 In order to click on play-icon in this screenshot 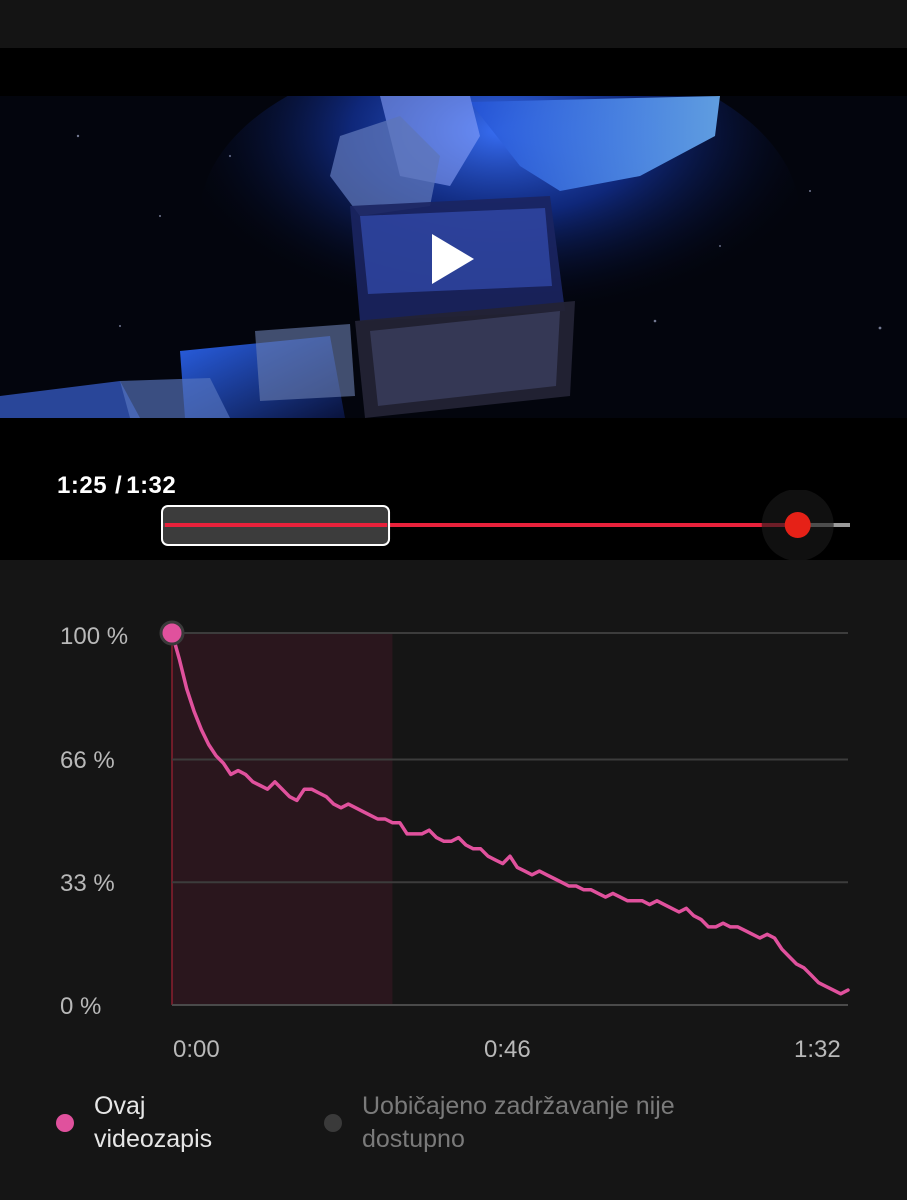, I will do `click(453, 259)`.